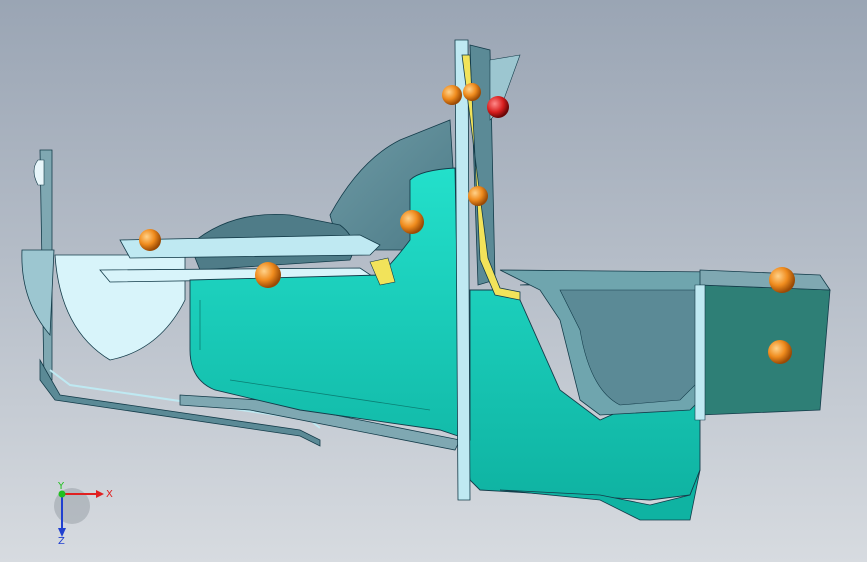  What do you see at coordinates (61, 487) in the screenshot?
I see `triad-y-label: Y` at bounding box center [61, 487].